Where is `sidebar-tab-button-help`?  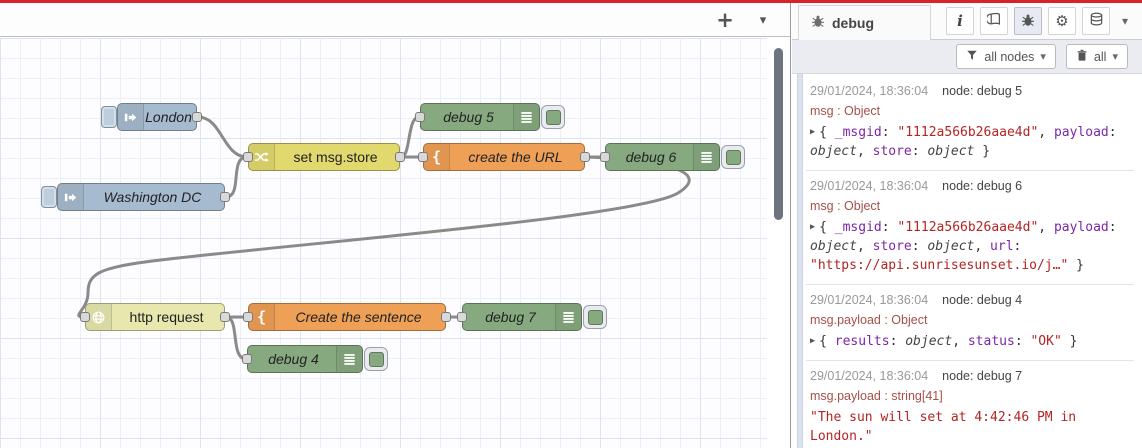
sidebar-tab-button-help is located at coordinates (994, 21).